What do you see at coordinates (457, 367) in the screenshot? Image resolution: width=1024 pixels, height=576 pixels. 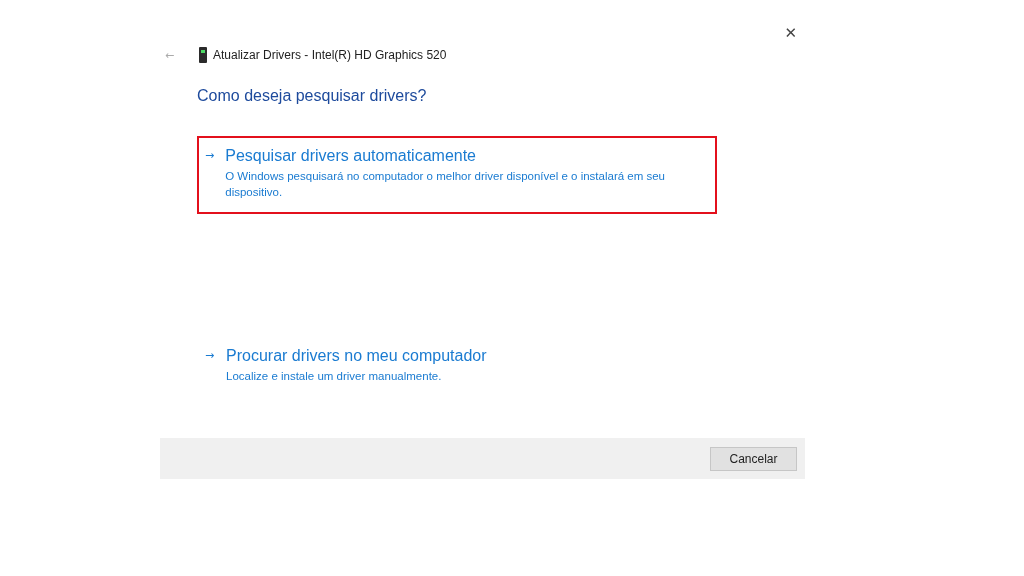 I see `search-option: → Procurar drivers no meu computador Localize e instale um driver manualmente.` at bounding box center [457, 367].